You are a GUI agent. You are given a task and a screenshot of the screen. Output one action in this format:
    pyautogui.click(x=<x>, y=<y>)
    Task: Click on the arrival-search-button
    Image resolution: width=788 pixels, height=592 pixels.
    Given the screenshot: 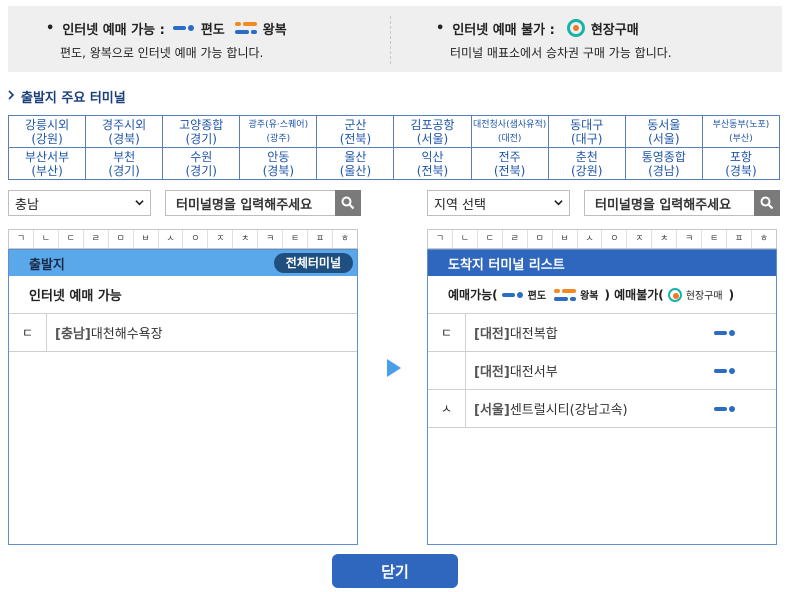 What is the action you would take?
    pyautogui.click(x=767, y=203)
    